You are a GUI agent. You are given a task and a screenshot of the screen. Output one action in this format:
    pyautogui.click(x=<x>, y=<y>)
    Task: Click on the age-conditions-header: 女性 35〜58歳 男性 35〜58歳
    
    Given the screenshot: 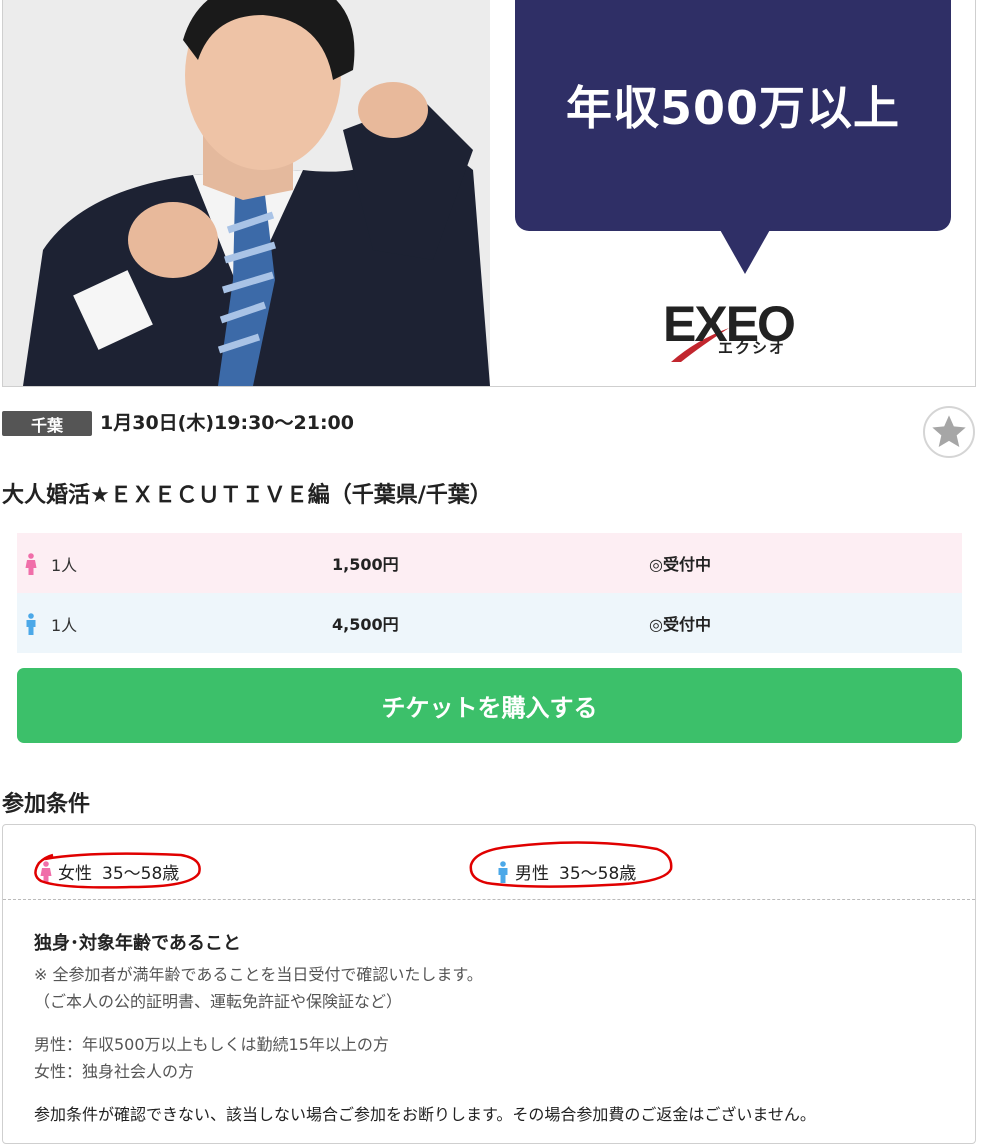 What is the action you would take?
    pyautogui.click(x=489, y=862)
    